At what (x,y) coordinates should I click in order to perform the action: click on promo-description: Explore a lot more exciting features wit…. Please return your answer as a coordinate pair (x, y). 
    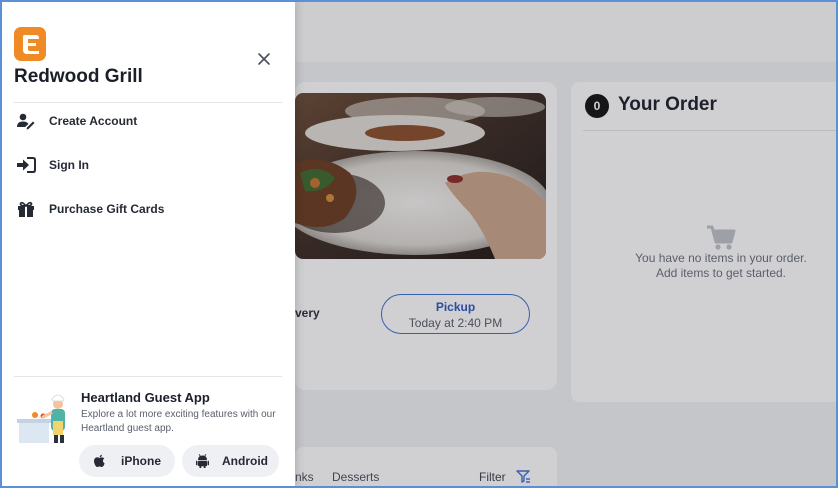
    Looking at the image, I should click on (178, 421).